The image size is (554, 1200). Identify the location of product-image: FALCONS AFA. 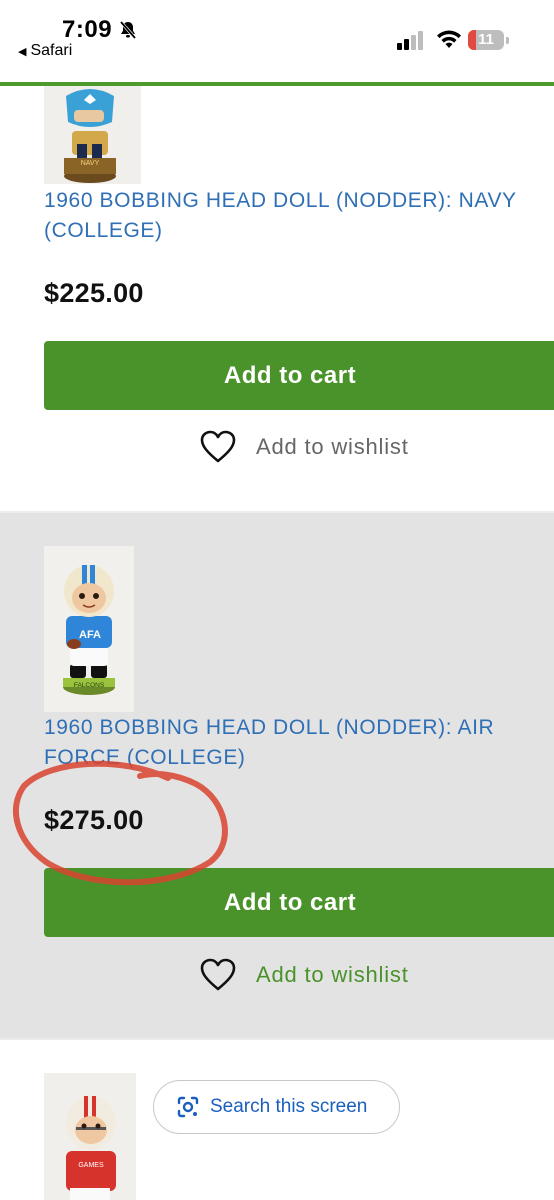
(89, 629).